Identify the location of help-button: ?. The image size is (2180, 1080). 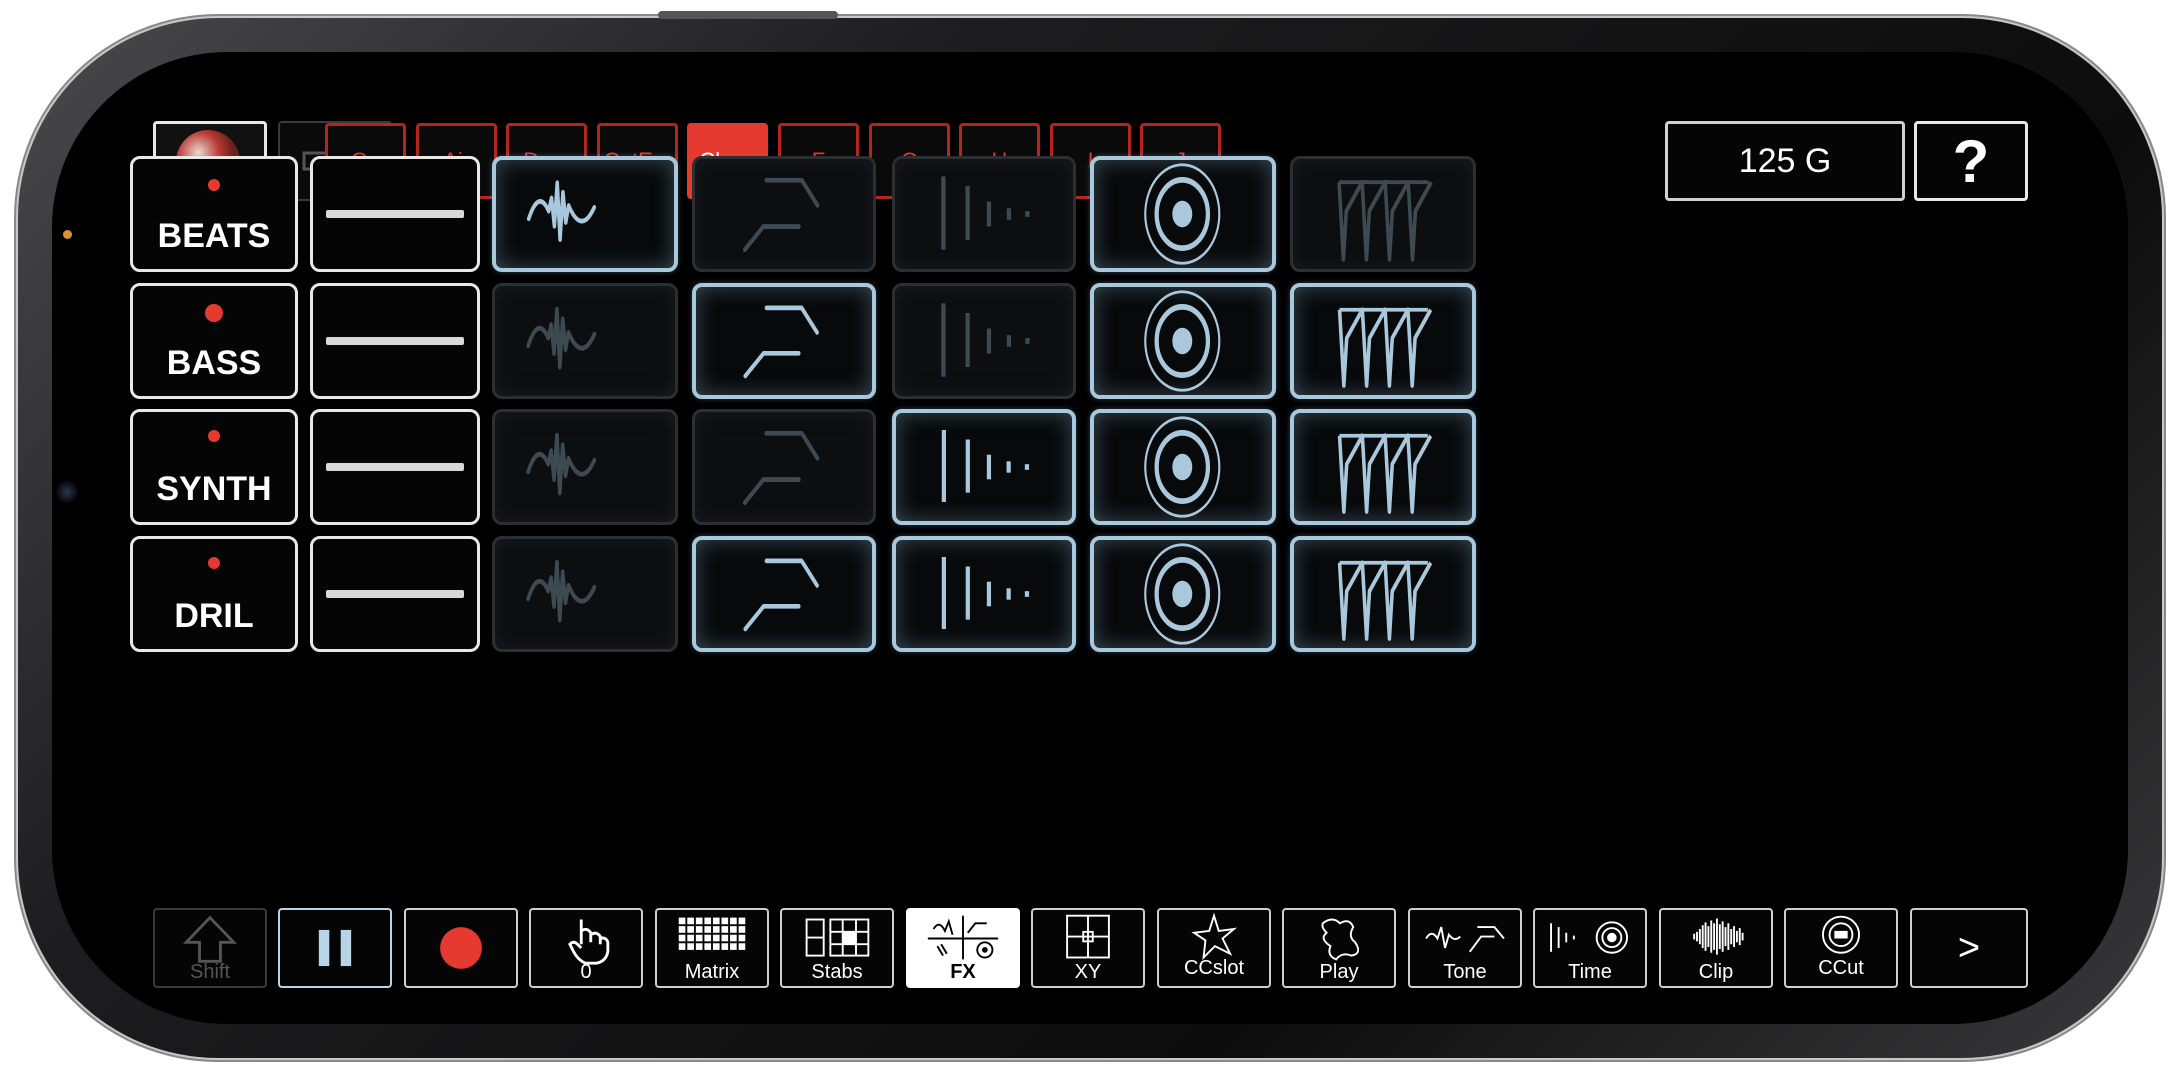
(1971, 161).